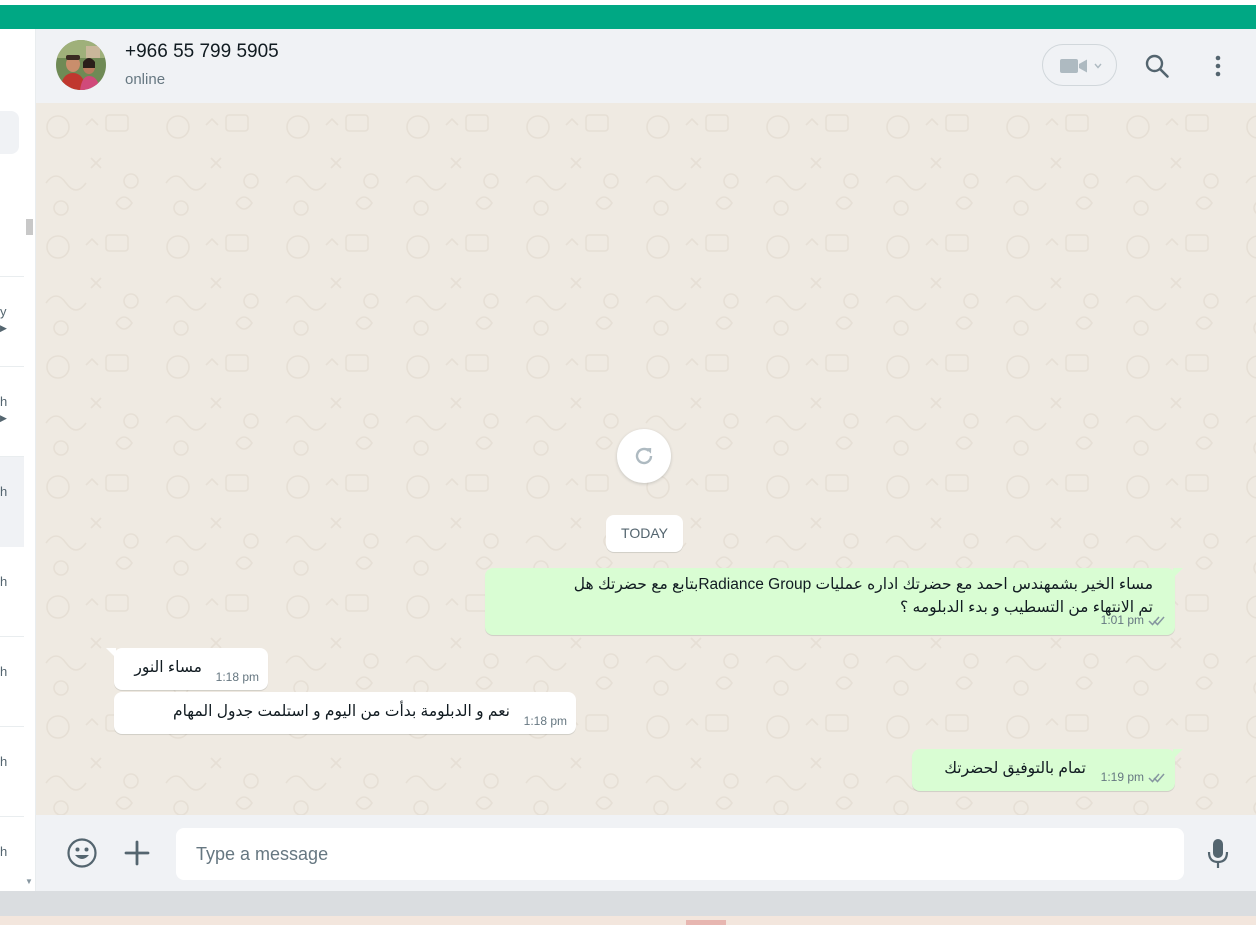 The image size is (1256, 925). Describe the element at coordinates (706, 922) in the screenshot. I see `taskbar-item` at that location.